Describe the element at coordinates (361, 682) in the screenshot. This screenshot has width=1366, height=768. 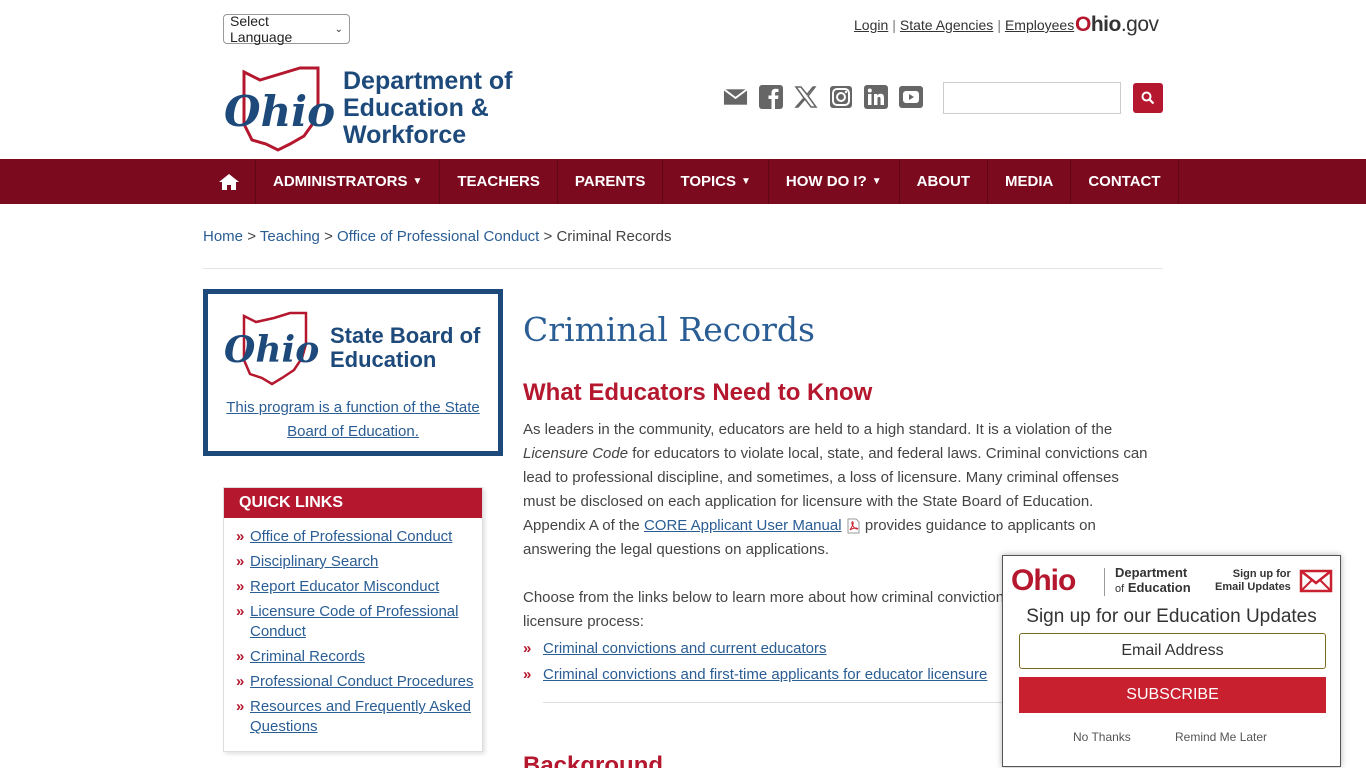
I see `quick-link: Professional Conduct Procedures` at that location.